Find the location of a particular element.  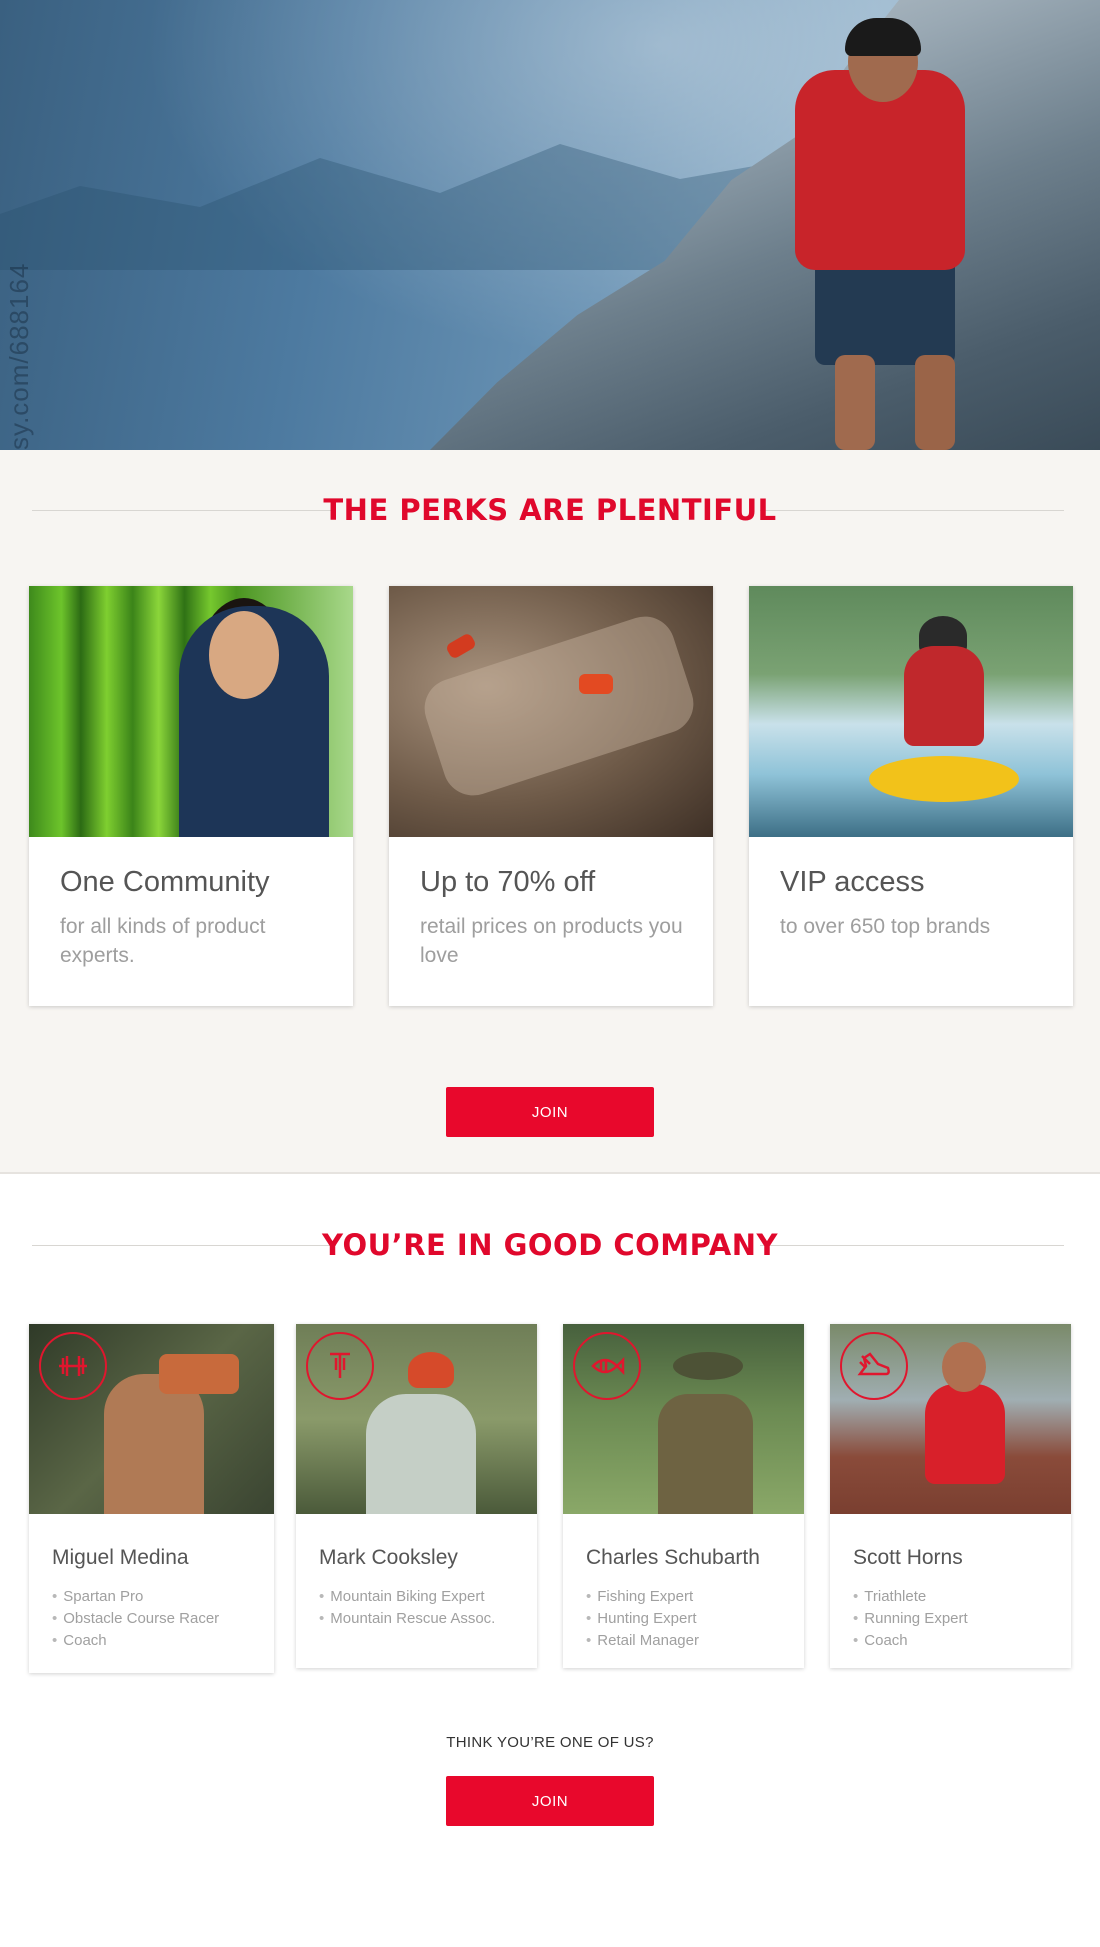

perk-title: One Community is located at coordinates (165, 882).